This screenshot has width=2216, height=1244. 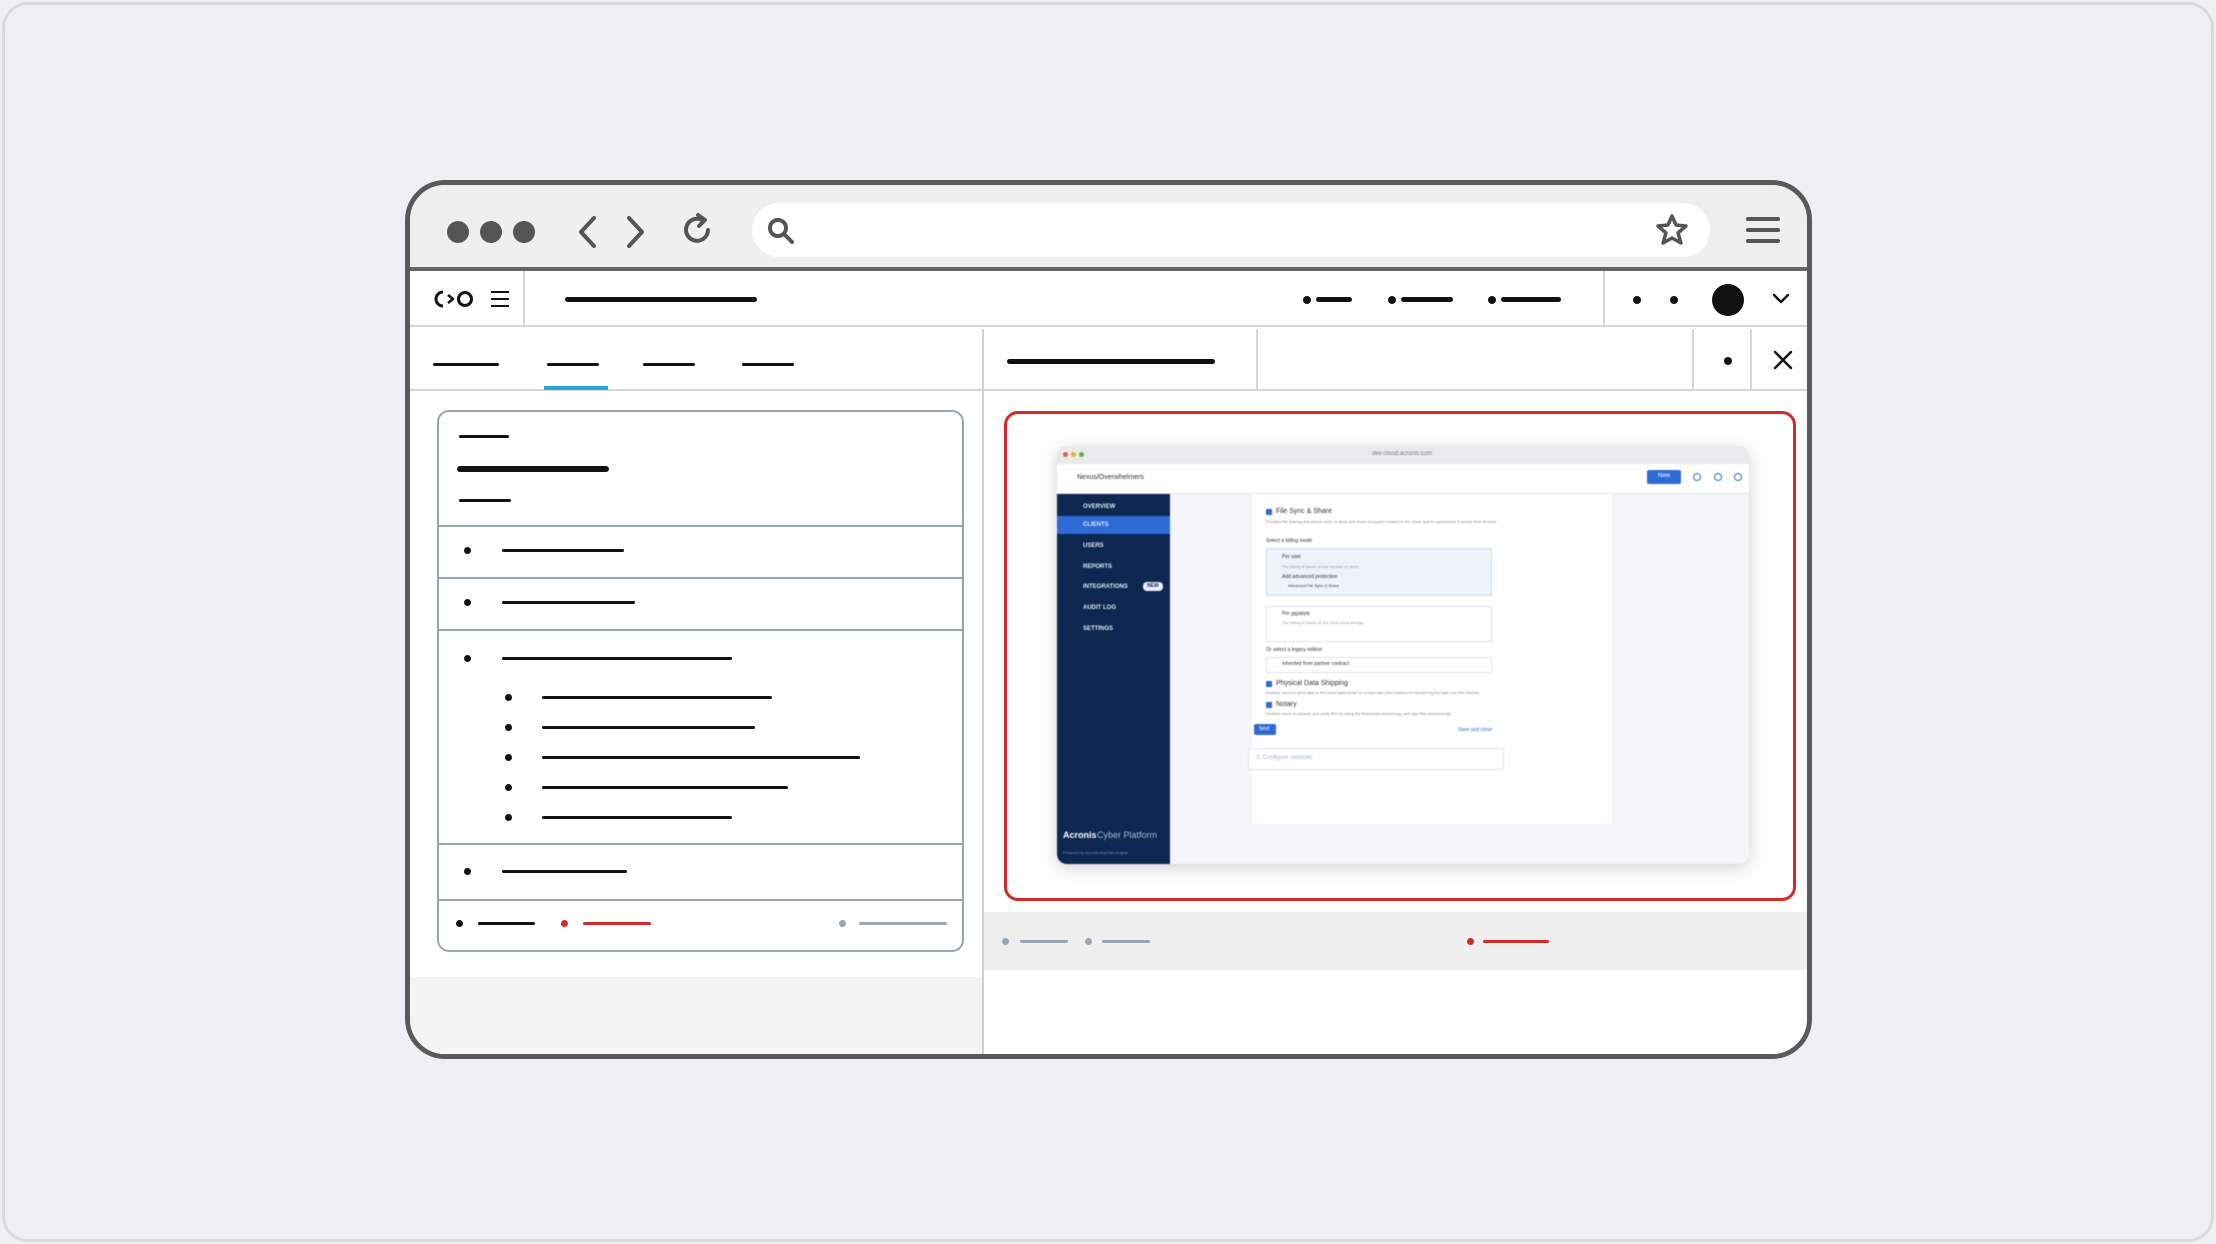 I want to click on menu-icon, so click(x=1763, y=230).